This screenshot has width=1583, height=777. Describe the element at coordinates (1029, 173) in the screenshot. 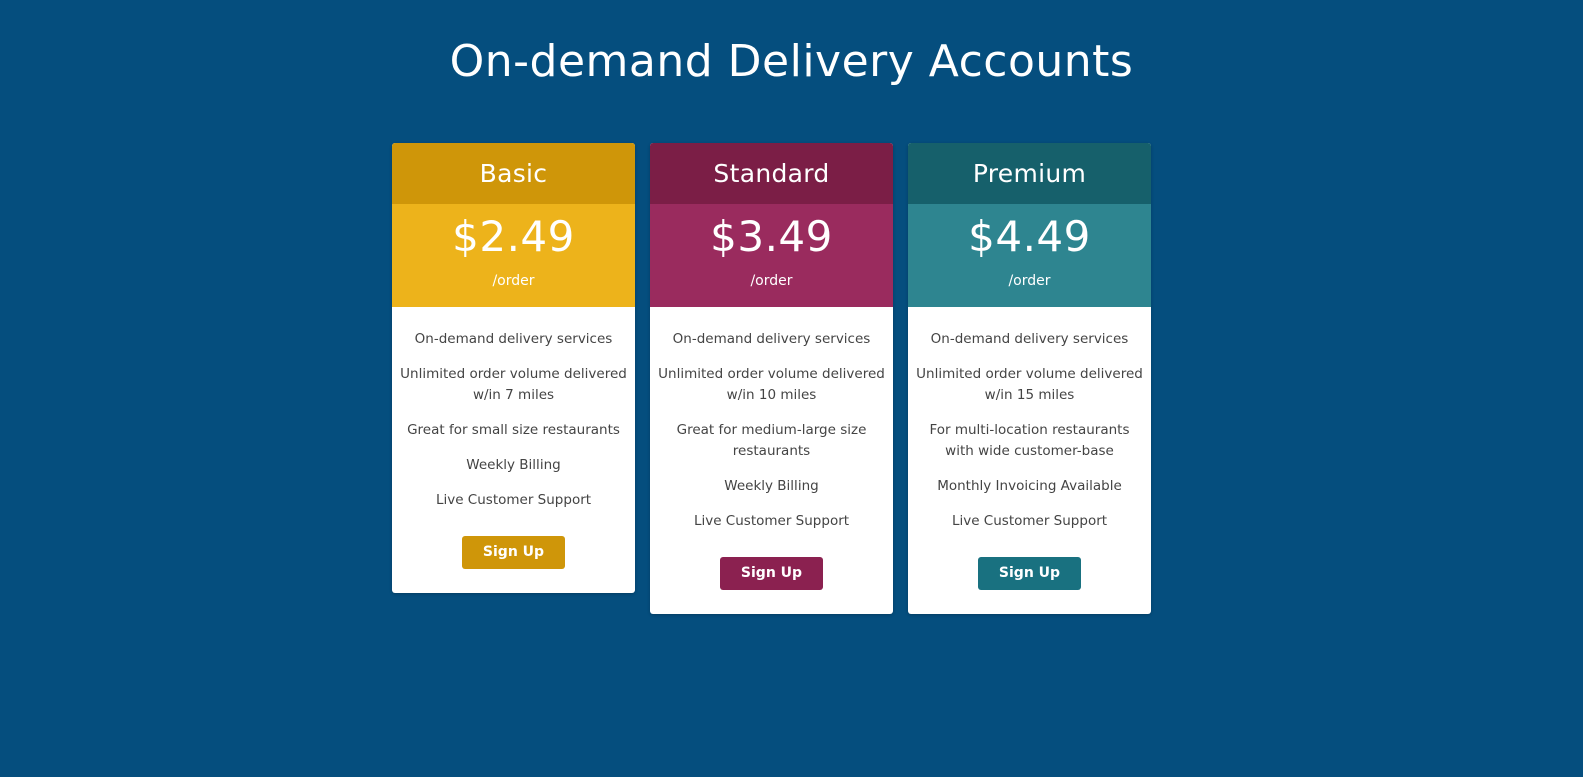

I see `plan-name: Premium` at that location.